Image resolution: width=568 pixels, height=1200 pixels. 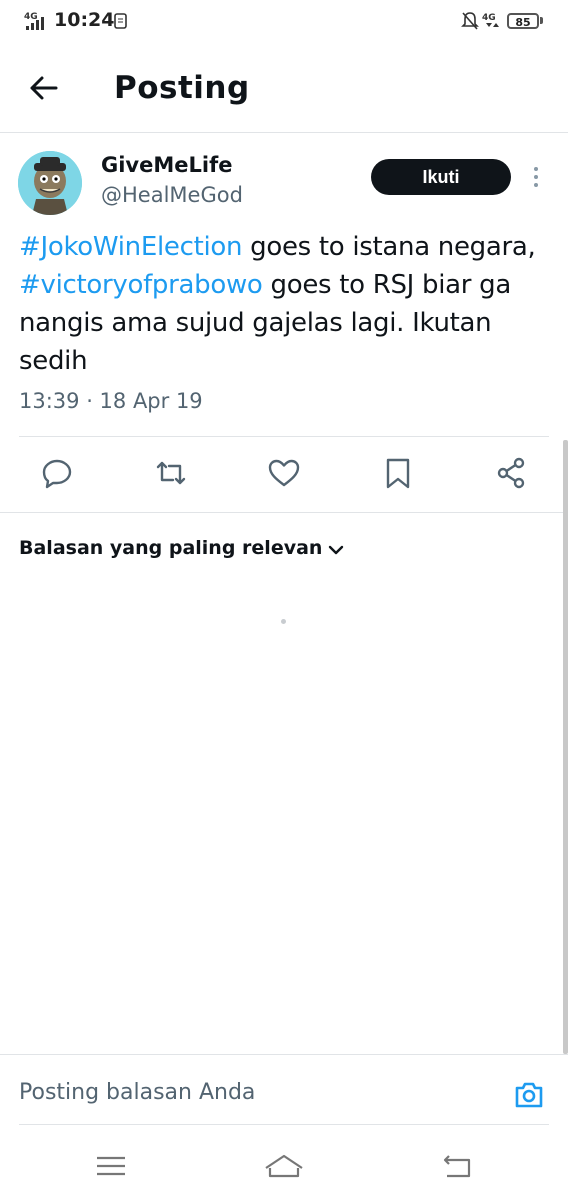 What do you see at coordinates (182, 88) in the screenshot?
I see `page-title: Posting` at bounding box center [182, 88].